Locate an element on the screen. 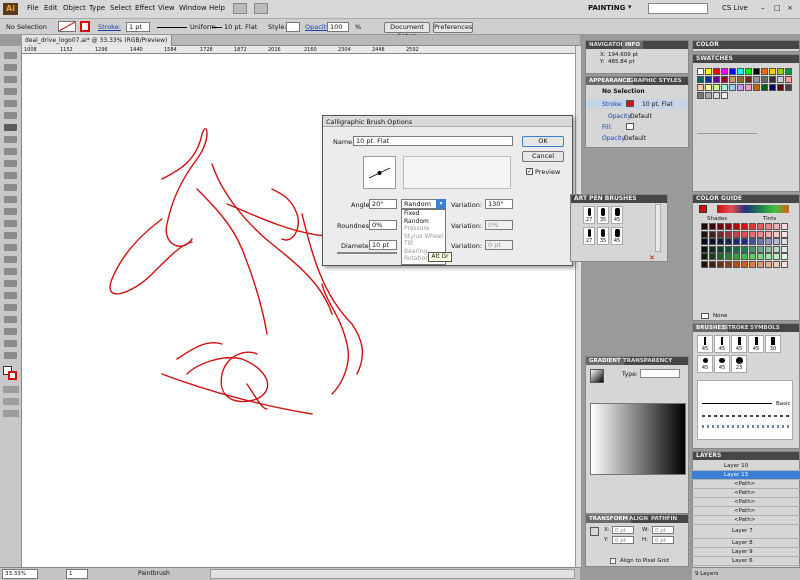 The height and width of the screenshot is (580, 800). layer-row: <Path> is located at coordinates (746, 484).